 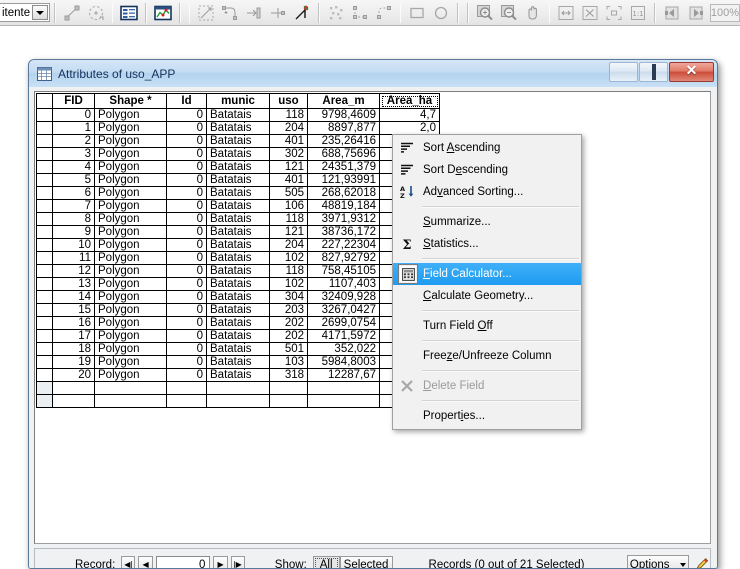 I want to click on column-header-area-m: Area_m, so click(x=344, y=101).